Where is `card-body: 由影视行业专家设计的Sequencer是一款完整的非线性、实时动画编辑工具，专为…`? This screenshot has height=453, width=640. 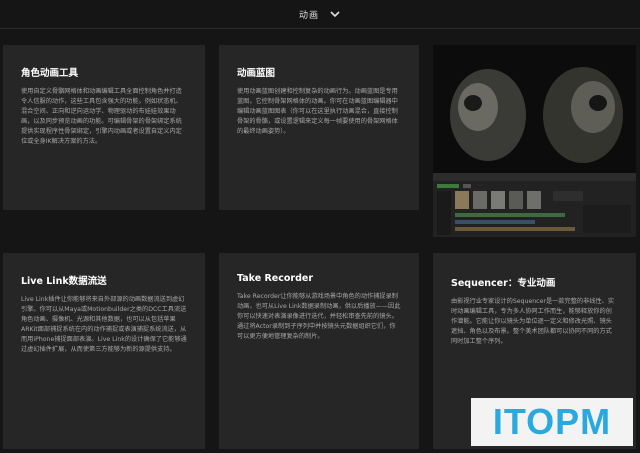
card-body: 由影视行业专家设计的Sequencer是一款完整的非线性、实时动画编辑工具，专为… is located at coordinates (533, 321).